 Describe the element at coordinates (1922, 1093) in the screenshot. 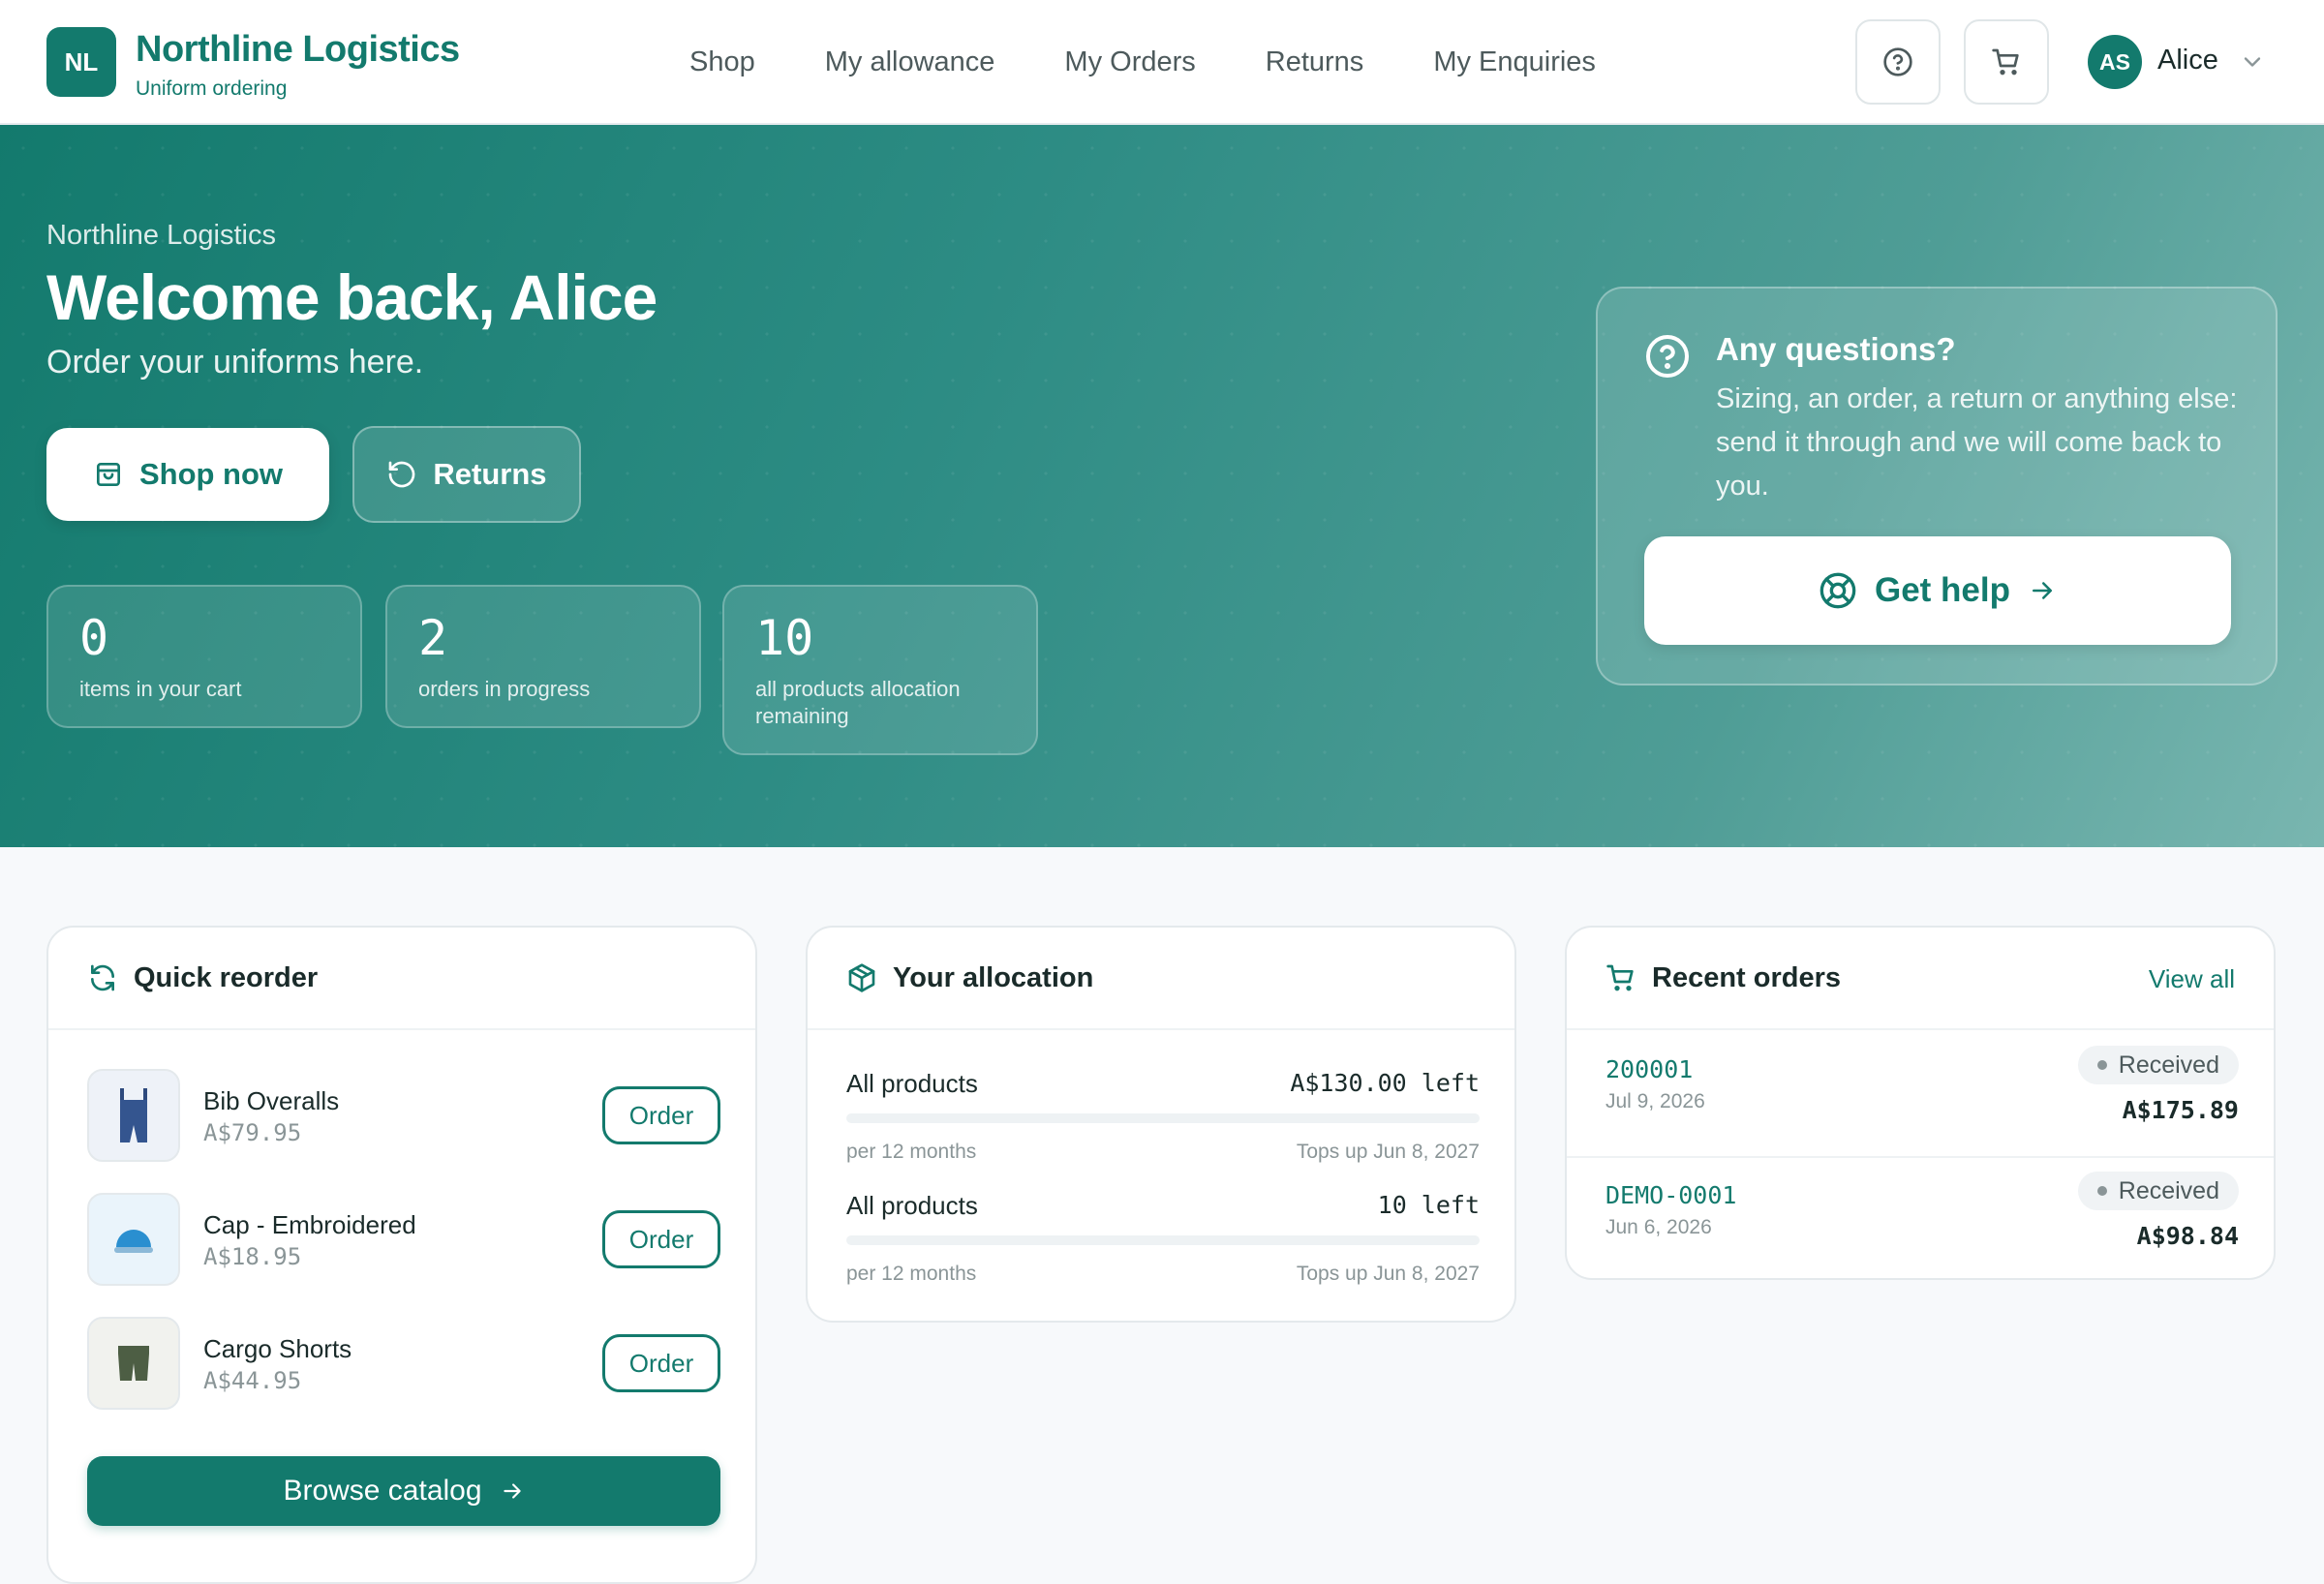

I see `table-row: 200001 Jul 9, 2026 Received A$175.89` at that location.